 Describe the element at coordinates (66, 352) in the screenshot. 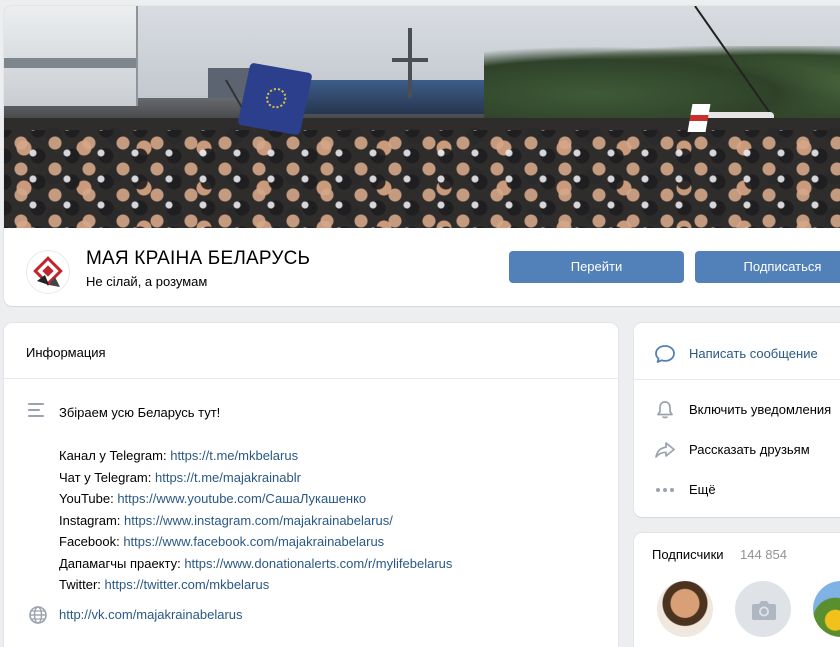

I see `info-title: Информация` at that location.